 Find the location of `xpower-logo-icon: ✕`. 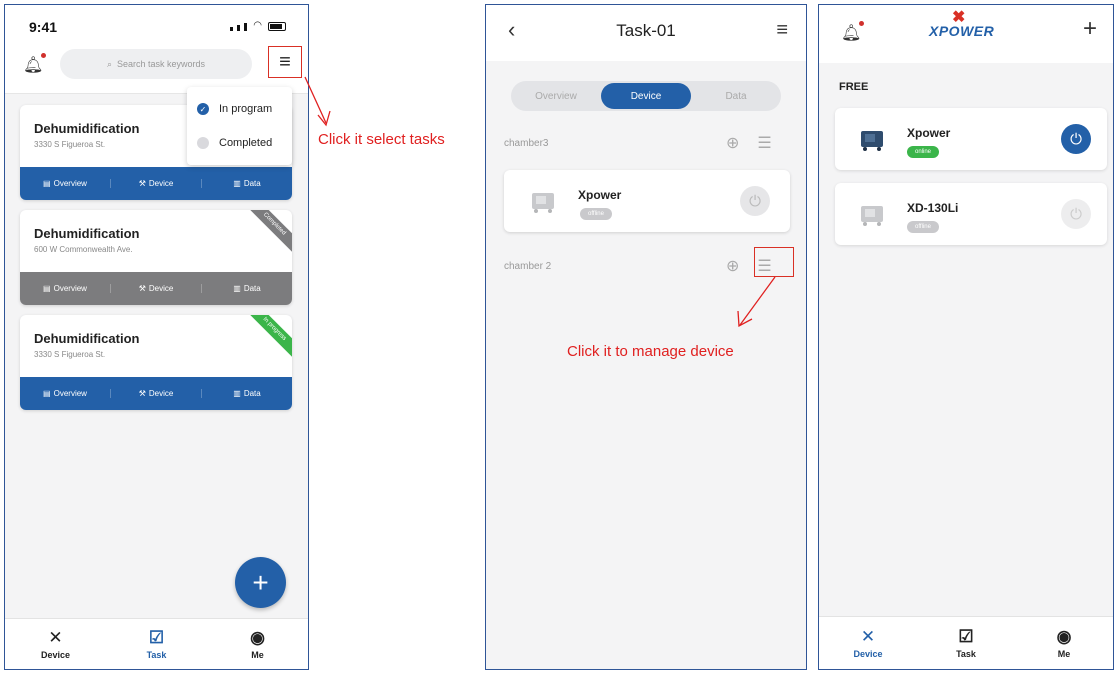

xpower-logo-icon: ✕ is located at coordinates (55, 637).